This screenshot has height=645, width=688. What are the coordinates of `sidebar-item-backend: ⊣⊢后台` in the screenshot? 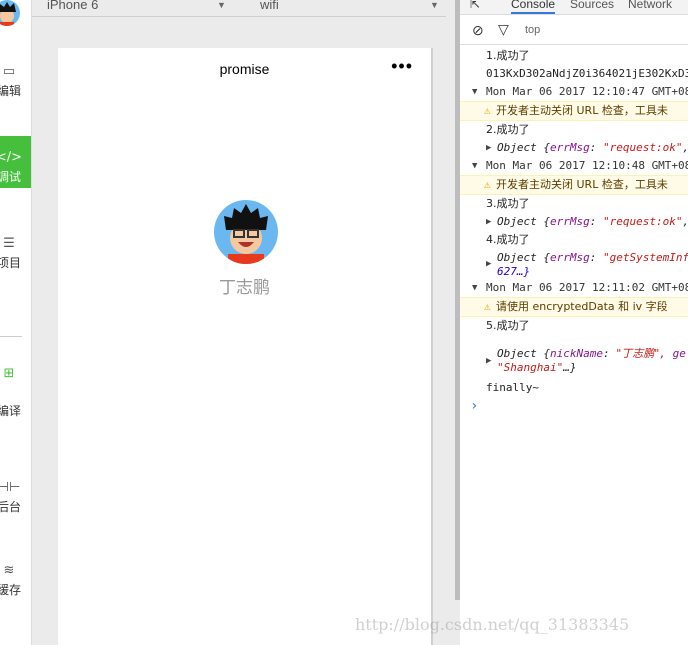 It's located at (15, 497).